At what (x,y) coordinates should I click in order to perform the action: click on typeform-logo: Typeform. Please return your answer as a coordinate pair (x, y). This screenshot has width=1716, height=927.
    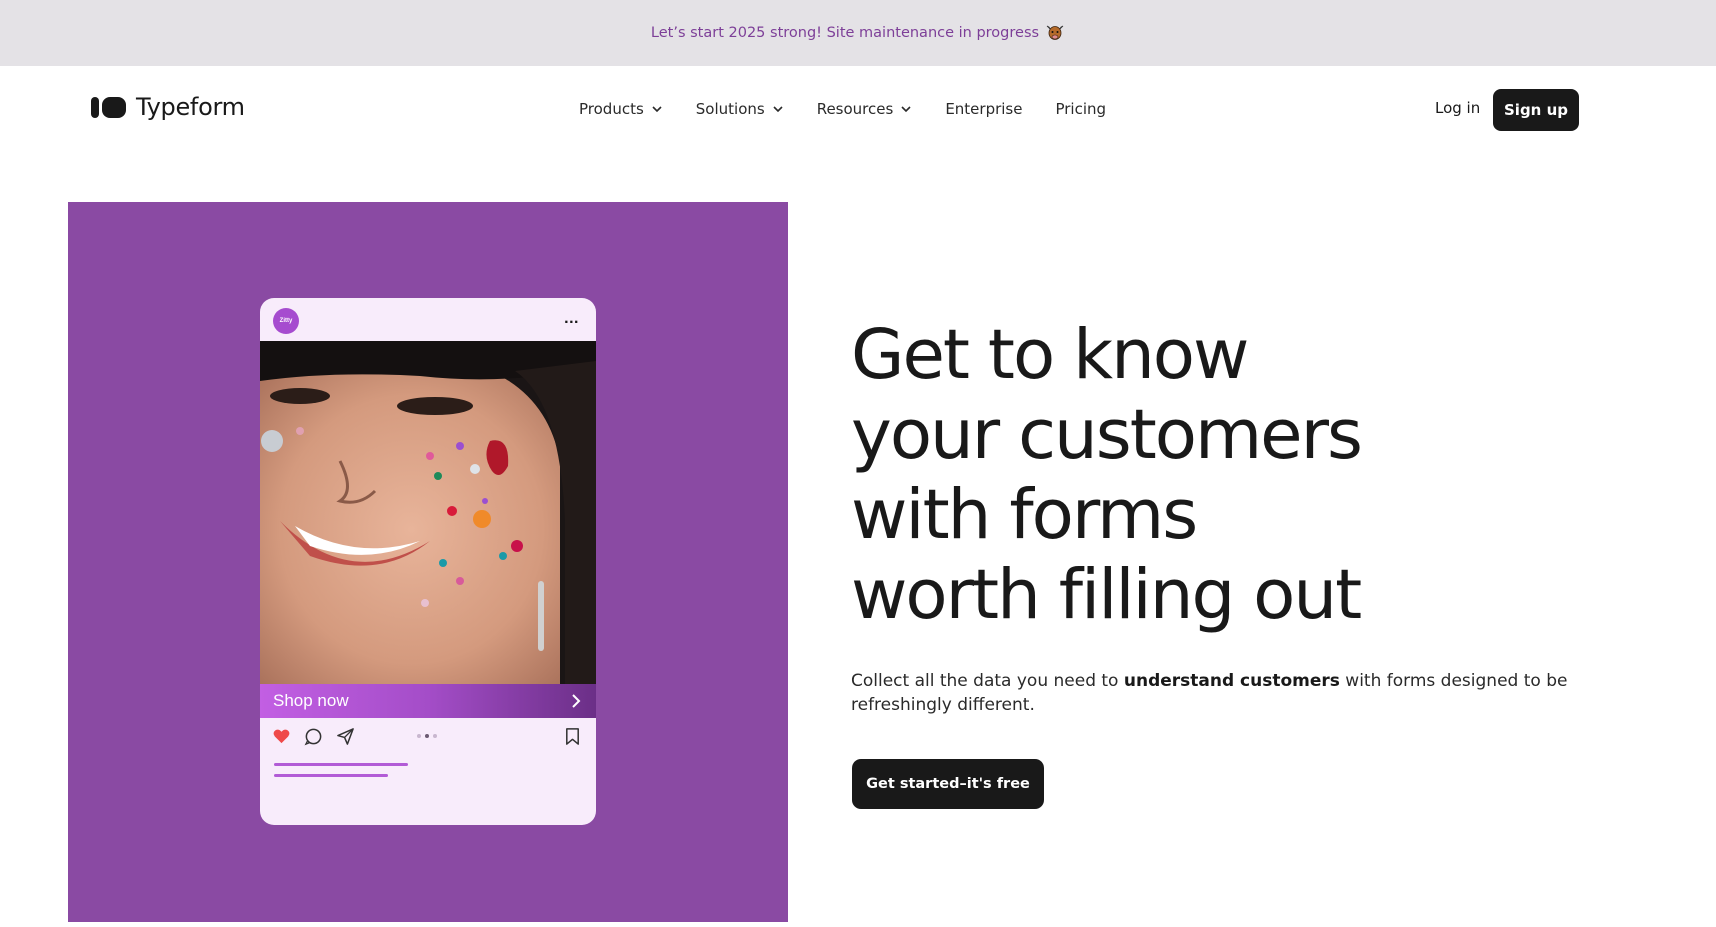
    Looking at the image, I should click on (168, 107).